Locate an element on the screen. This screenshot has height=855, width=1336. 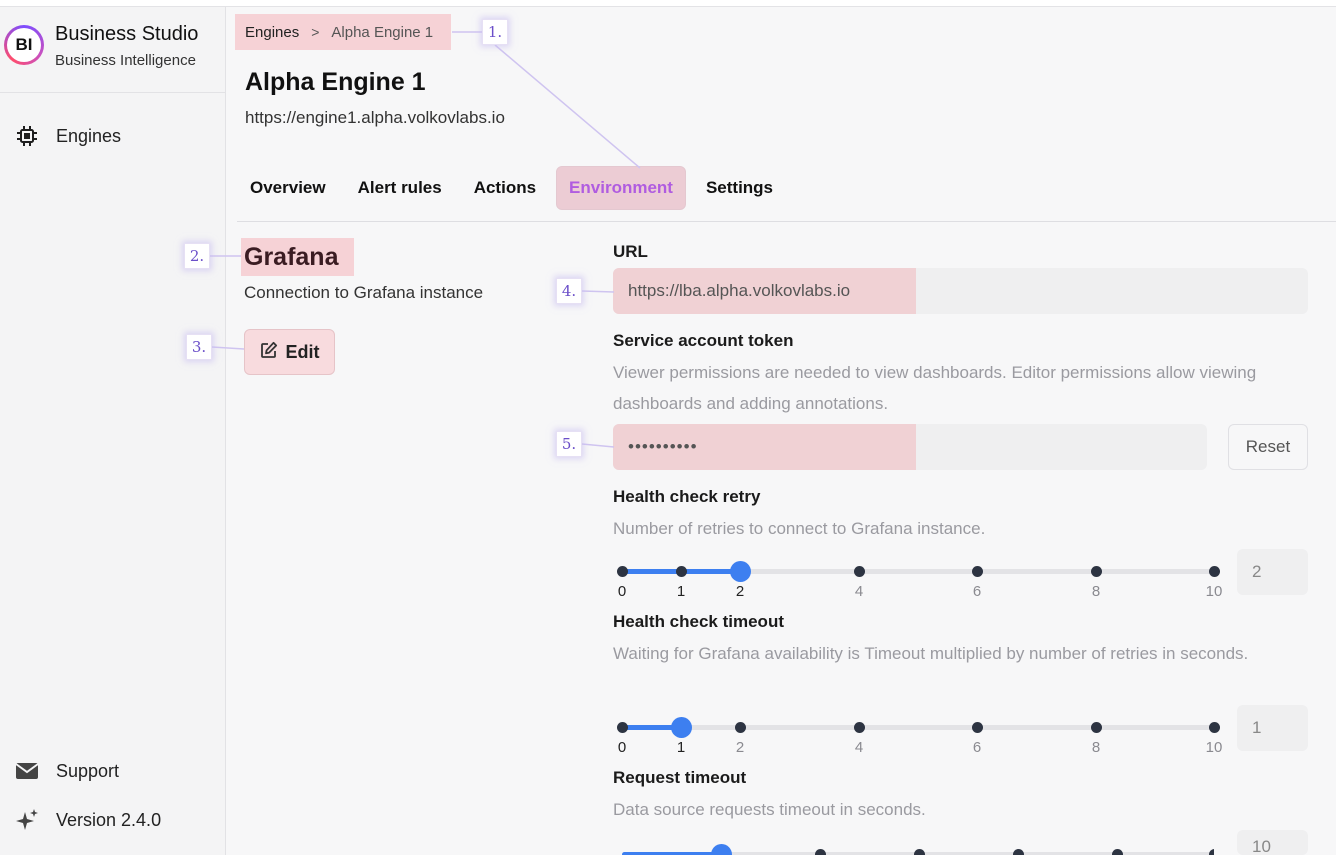
timeout-label: Health check timeout is located at coordinates (698, 621).